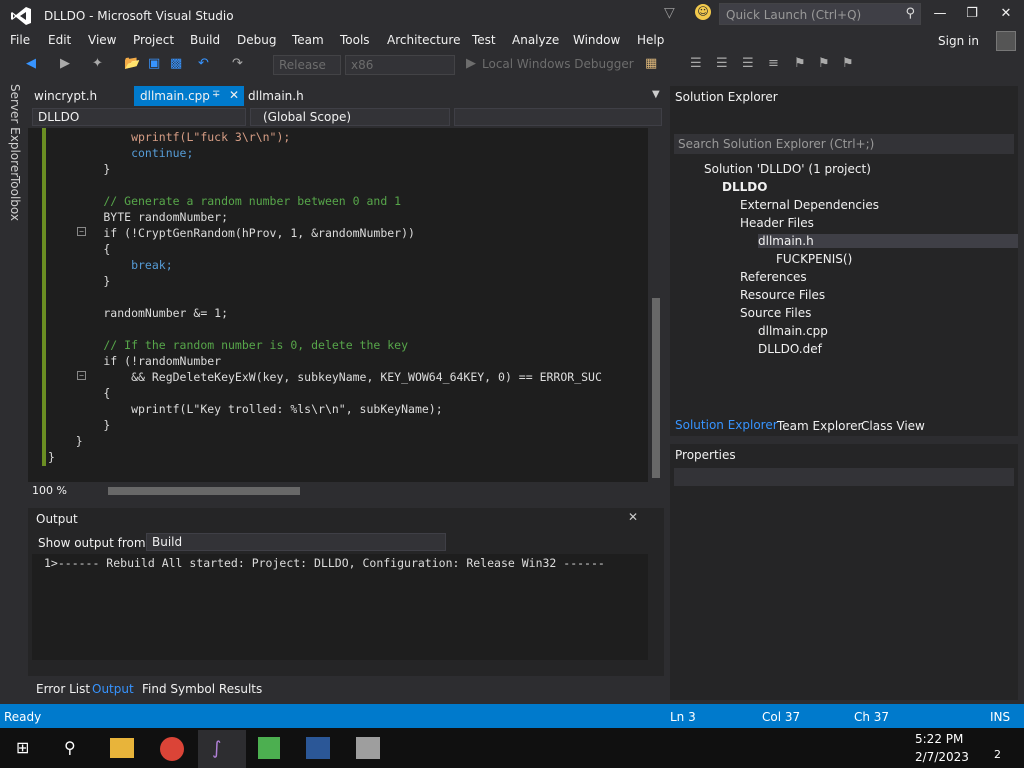  What do you see at coordinates (596, 40) in the screenshot?
I see `menu-window: Window` at bounding box center [596, 40].